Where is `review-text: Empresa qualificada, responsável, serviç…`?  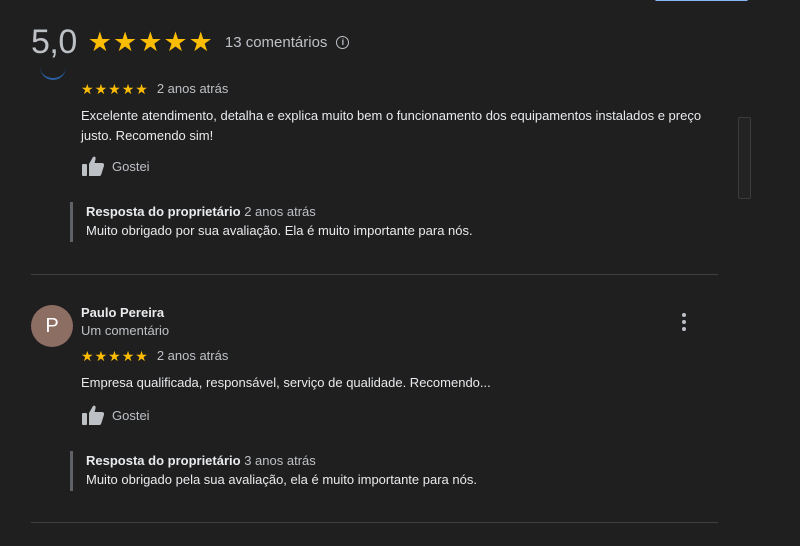 review-text: Empresa qualificada, responsável, serviç… is located at coordinates (286, 382).